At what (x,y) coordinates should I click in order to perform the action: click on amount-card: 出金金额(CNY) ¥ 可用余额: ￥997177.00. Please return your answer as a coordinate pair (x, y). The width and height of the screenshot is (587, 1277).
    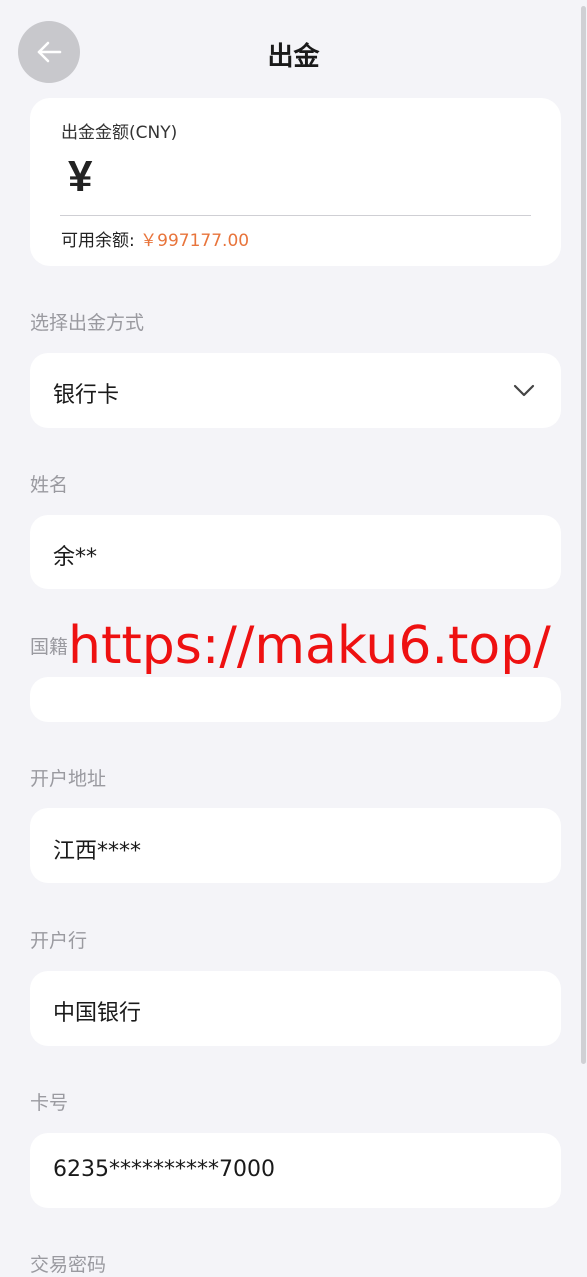
    Looking at the image, I should click on (295, 182).